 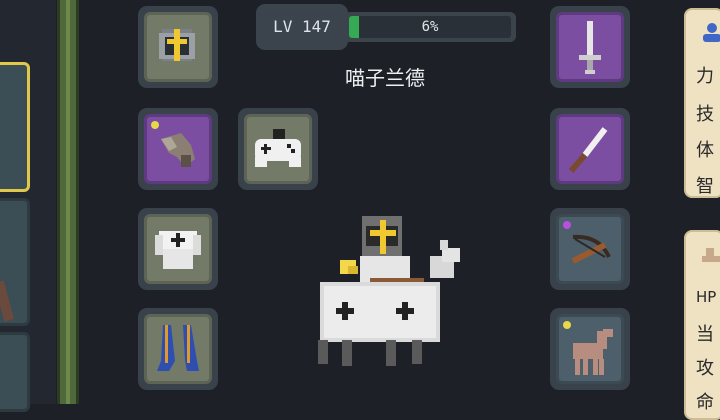 I want to click on attr-line-3: 体, so click(x=705, y=150).